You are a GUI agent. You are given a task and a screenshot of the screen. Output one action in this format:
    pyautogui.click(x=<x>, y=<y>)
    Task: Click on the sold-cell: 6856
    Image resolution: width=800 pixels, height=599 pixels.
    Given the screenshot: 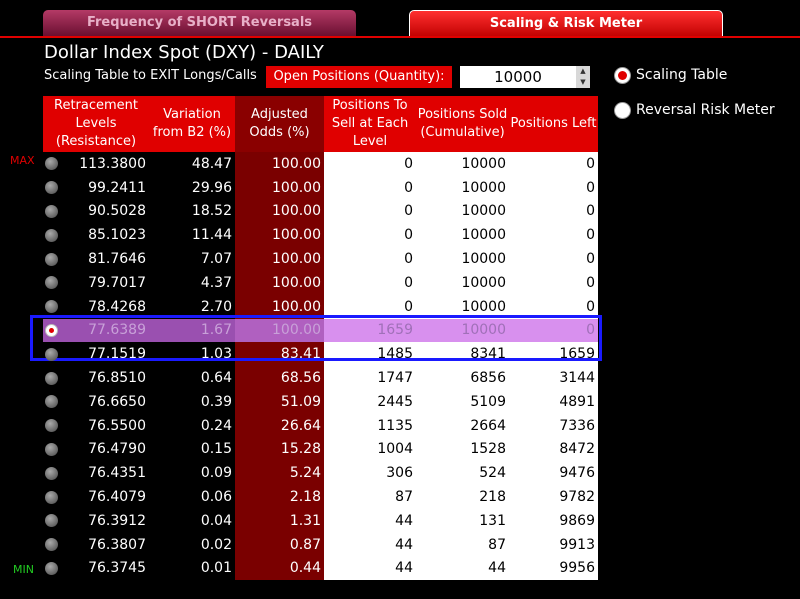 What is the action you would take?
    pyautogui.click(x=462, y=378)
    